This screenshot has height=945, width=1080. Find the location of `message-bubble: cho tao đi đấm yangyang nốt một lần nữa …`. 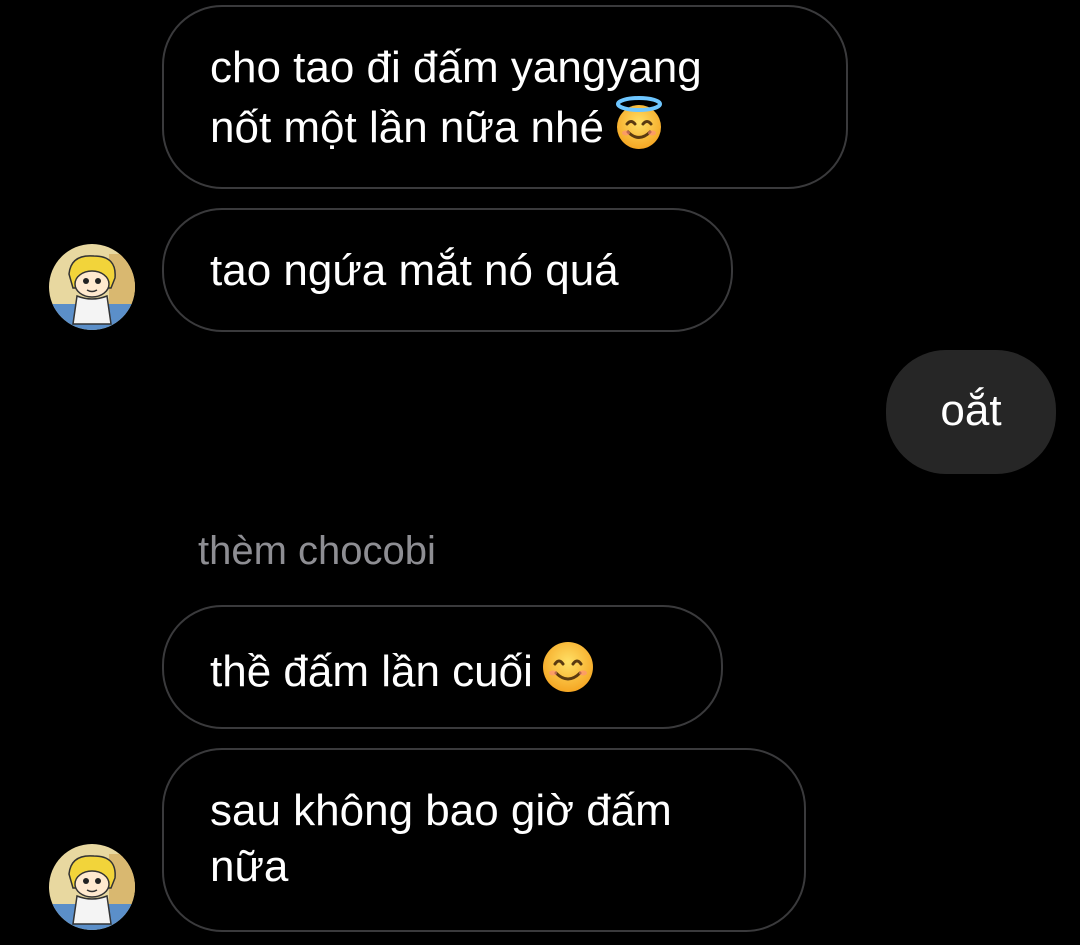

message-bubble: cho tao đi đấm yangyang nốt một lần nữa … is located at coordinates (505, 97).